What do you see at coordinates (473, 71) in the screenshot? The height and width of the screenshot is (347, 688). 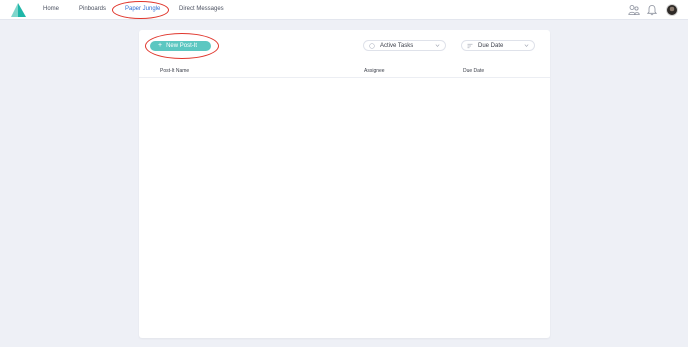 I see `column-header-due-date: Due Date` at bounding box center [473, 71].